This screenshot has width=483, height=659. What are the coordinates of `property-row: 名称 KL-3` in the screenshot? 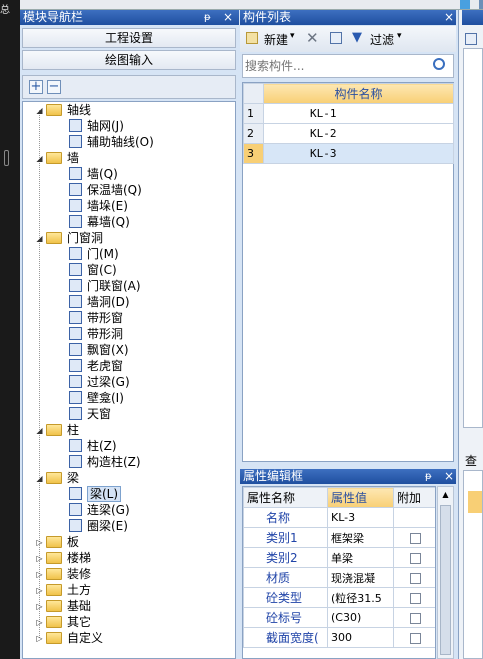 It's located at (339, 517).